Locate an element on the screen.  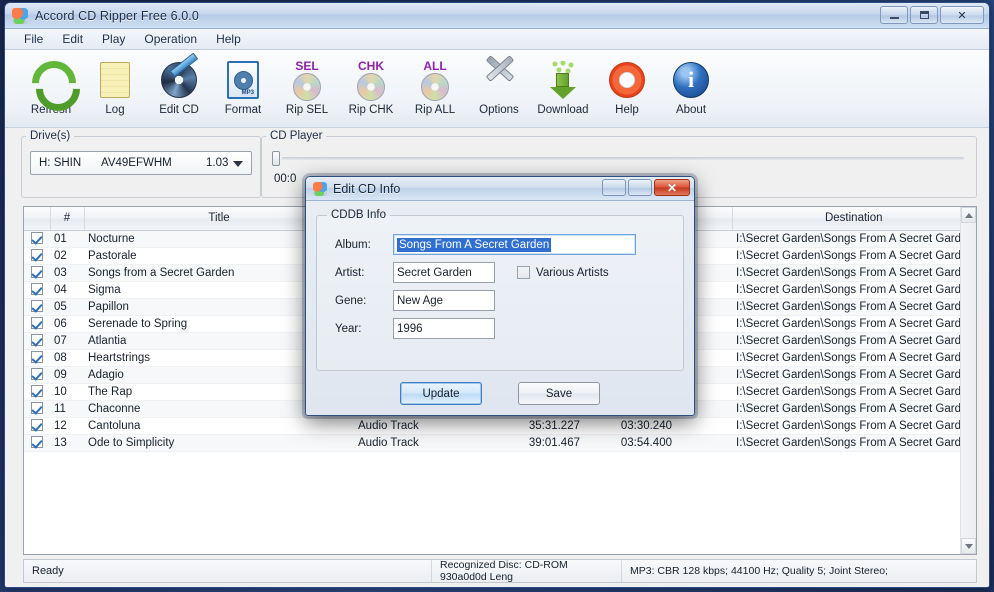
slider-thumb is located at coordinates (276, 158).